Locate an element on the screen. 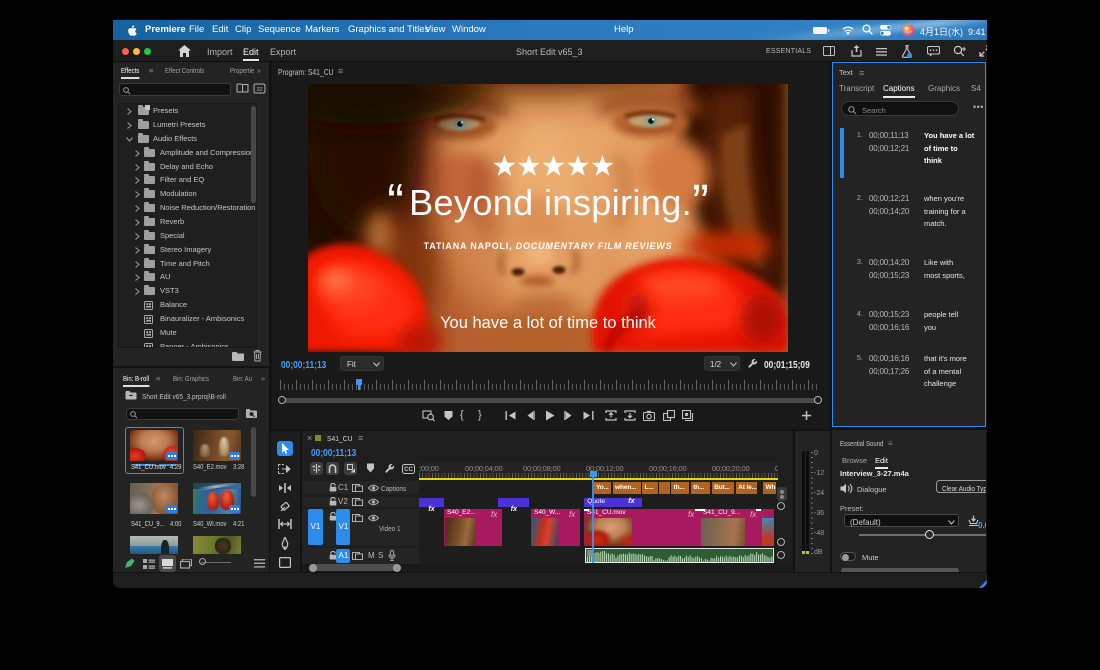 This screenshot has height=670, width=1100. svg-text: 32 is located at coordinates (259, 90).